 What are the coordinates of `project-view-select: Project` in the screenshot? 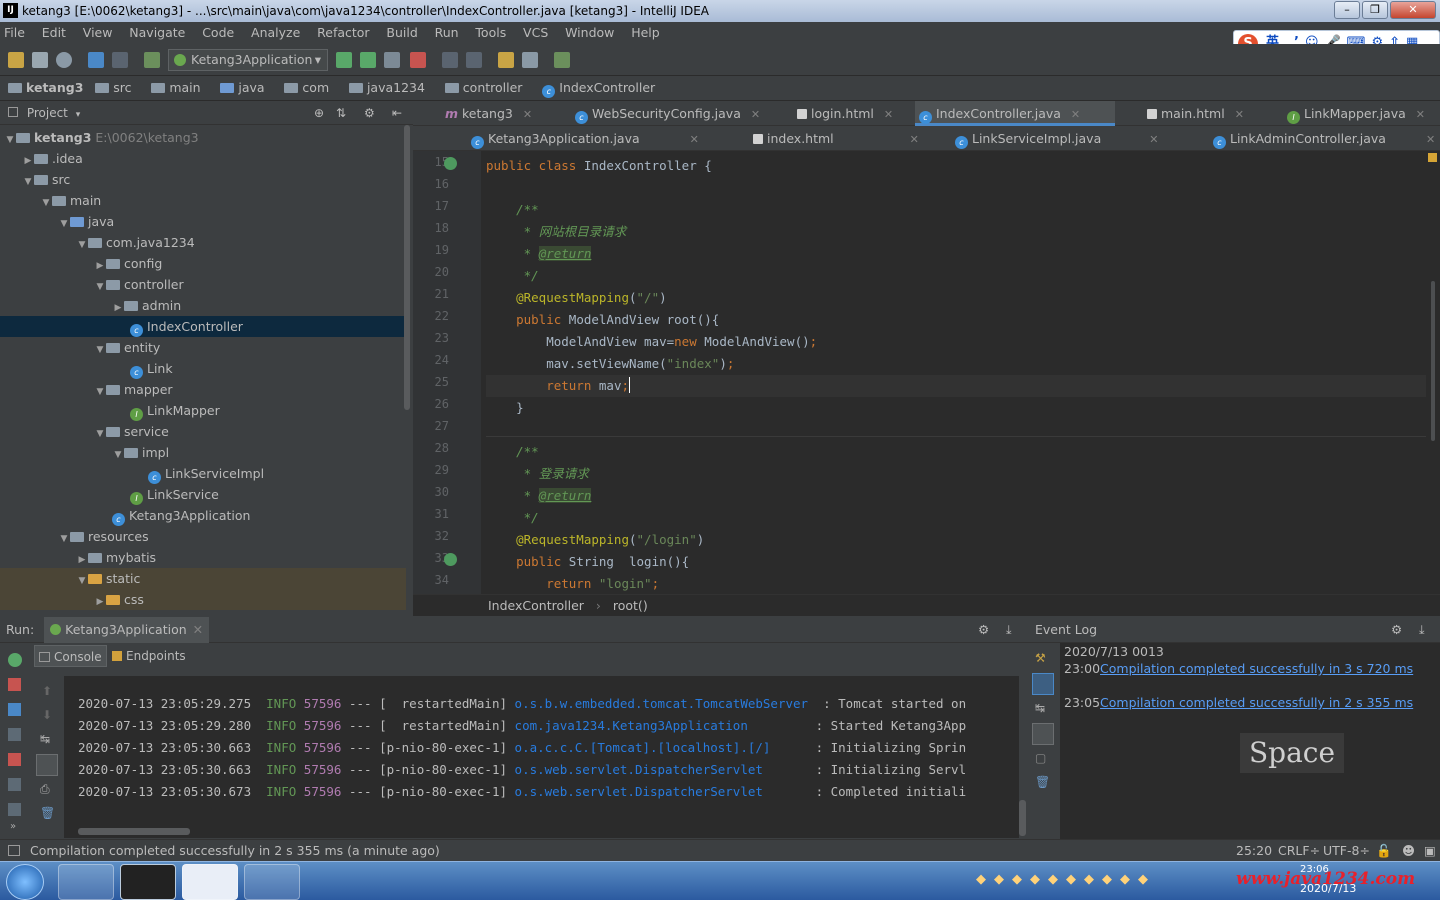 It's located at (47, 113).